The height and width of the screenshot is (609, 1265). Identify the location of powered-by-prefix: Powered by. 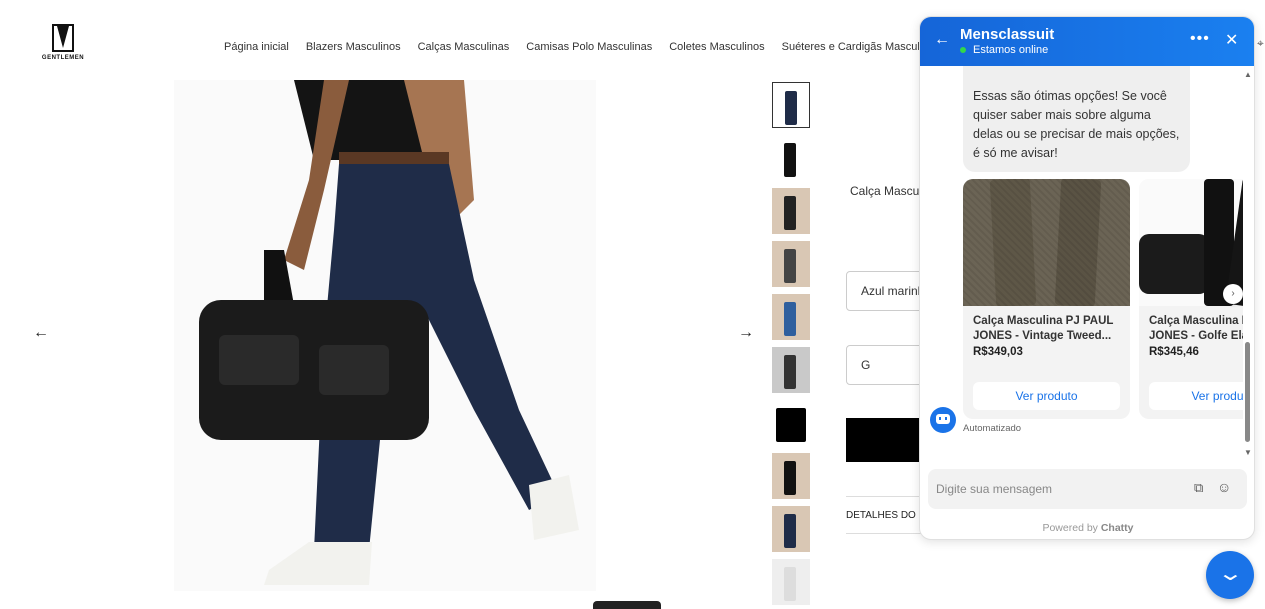
(1070, 528).